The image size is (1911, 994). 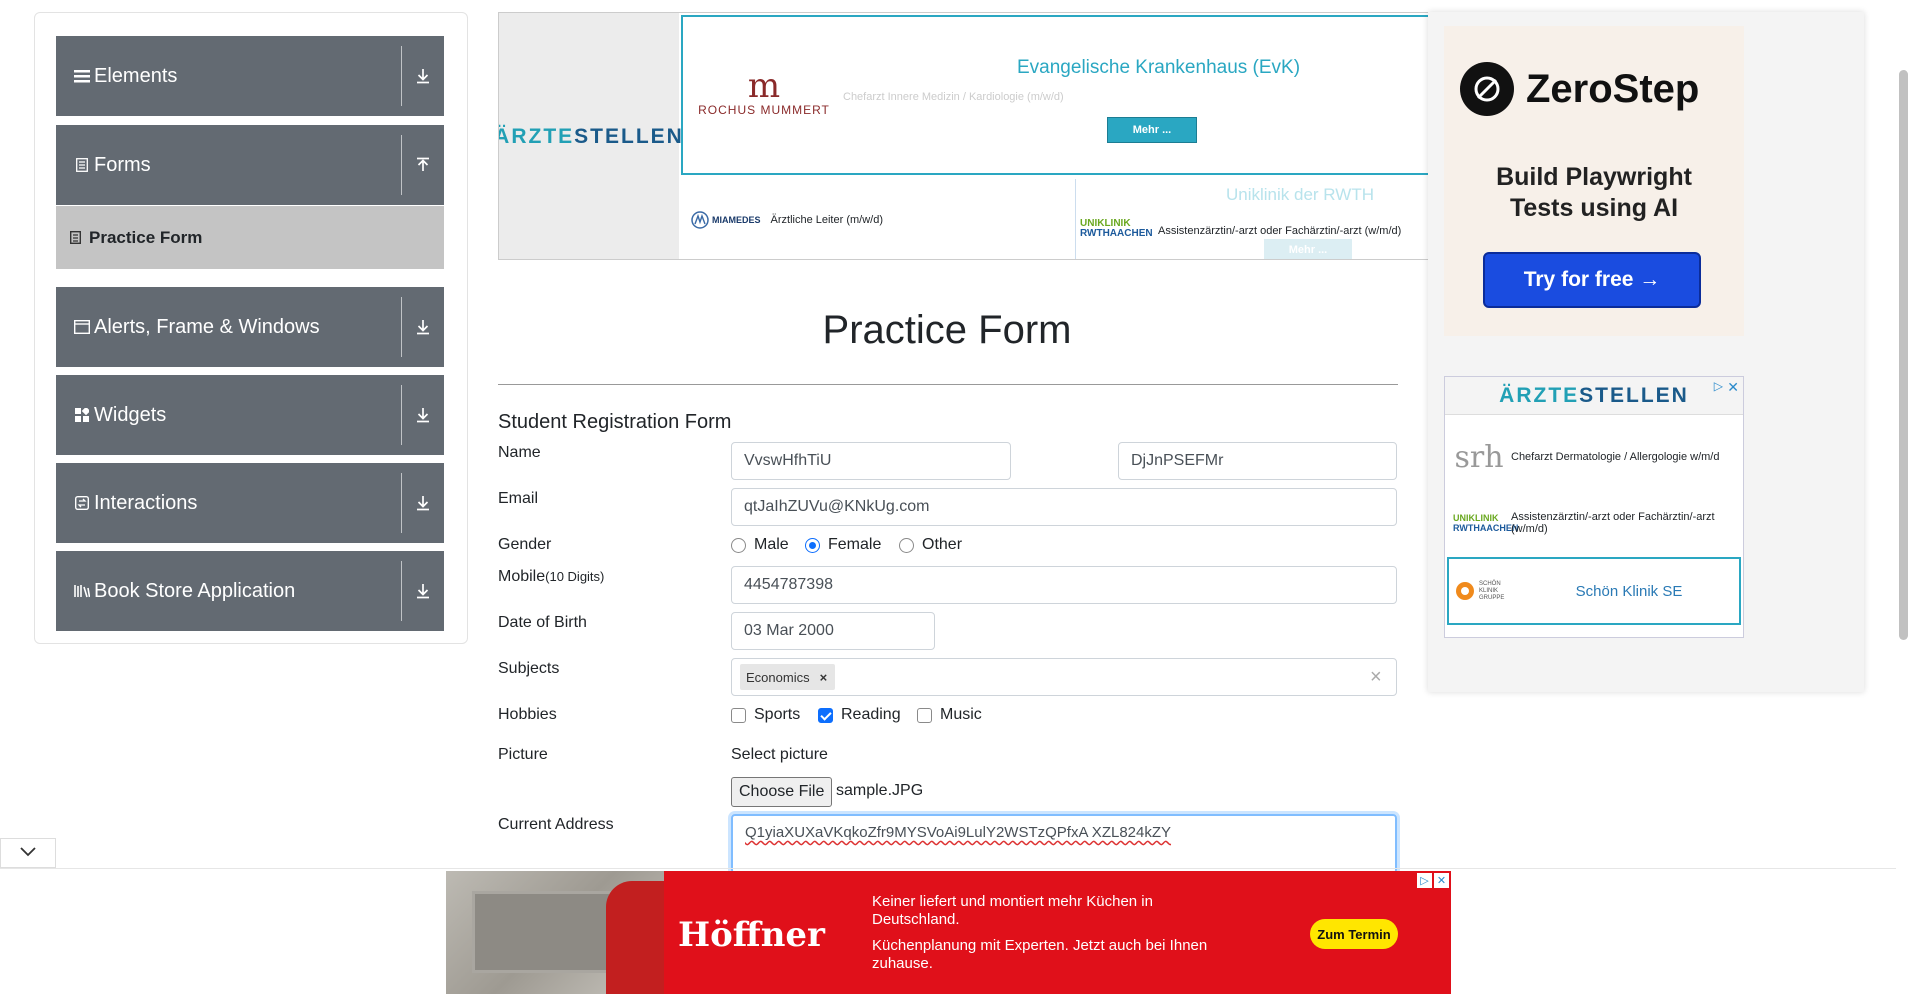 I want to click on gender-radio-other: Other, so click(x=930, y=545).